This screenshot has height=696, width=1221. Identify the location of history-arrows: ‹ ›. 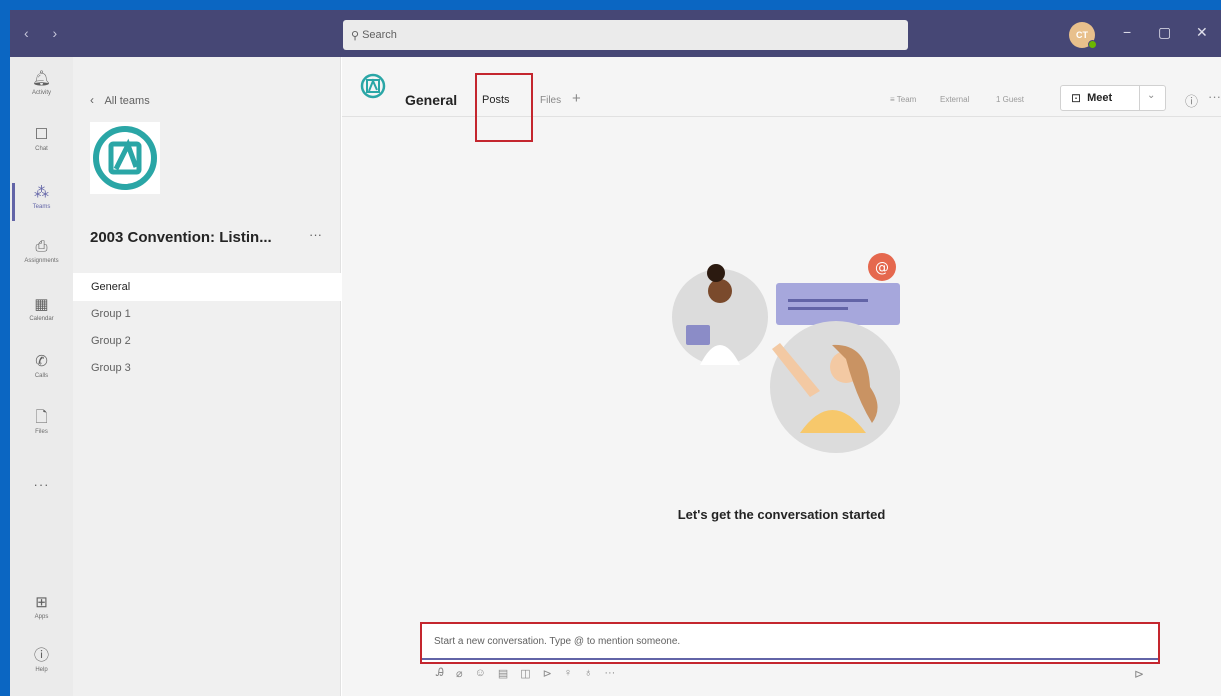
(45, 33).